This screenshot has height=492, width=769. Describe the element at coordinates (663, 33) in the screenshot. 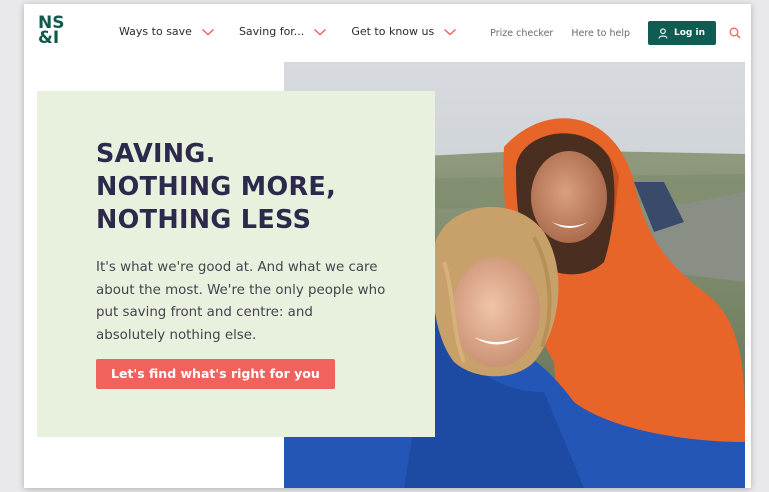

I see `user-icon` at that location.